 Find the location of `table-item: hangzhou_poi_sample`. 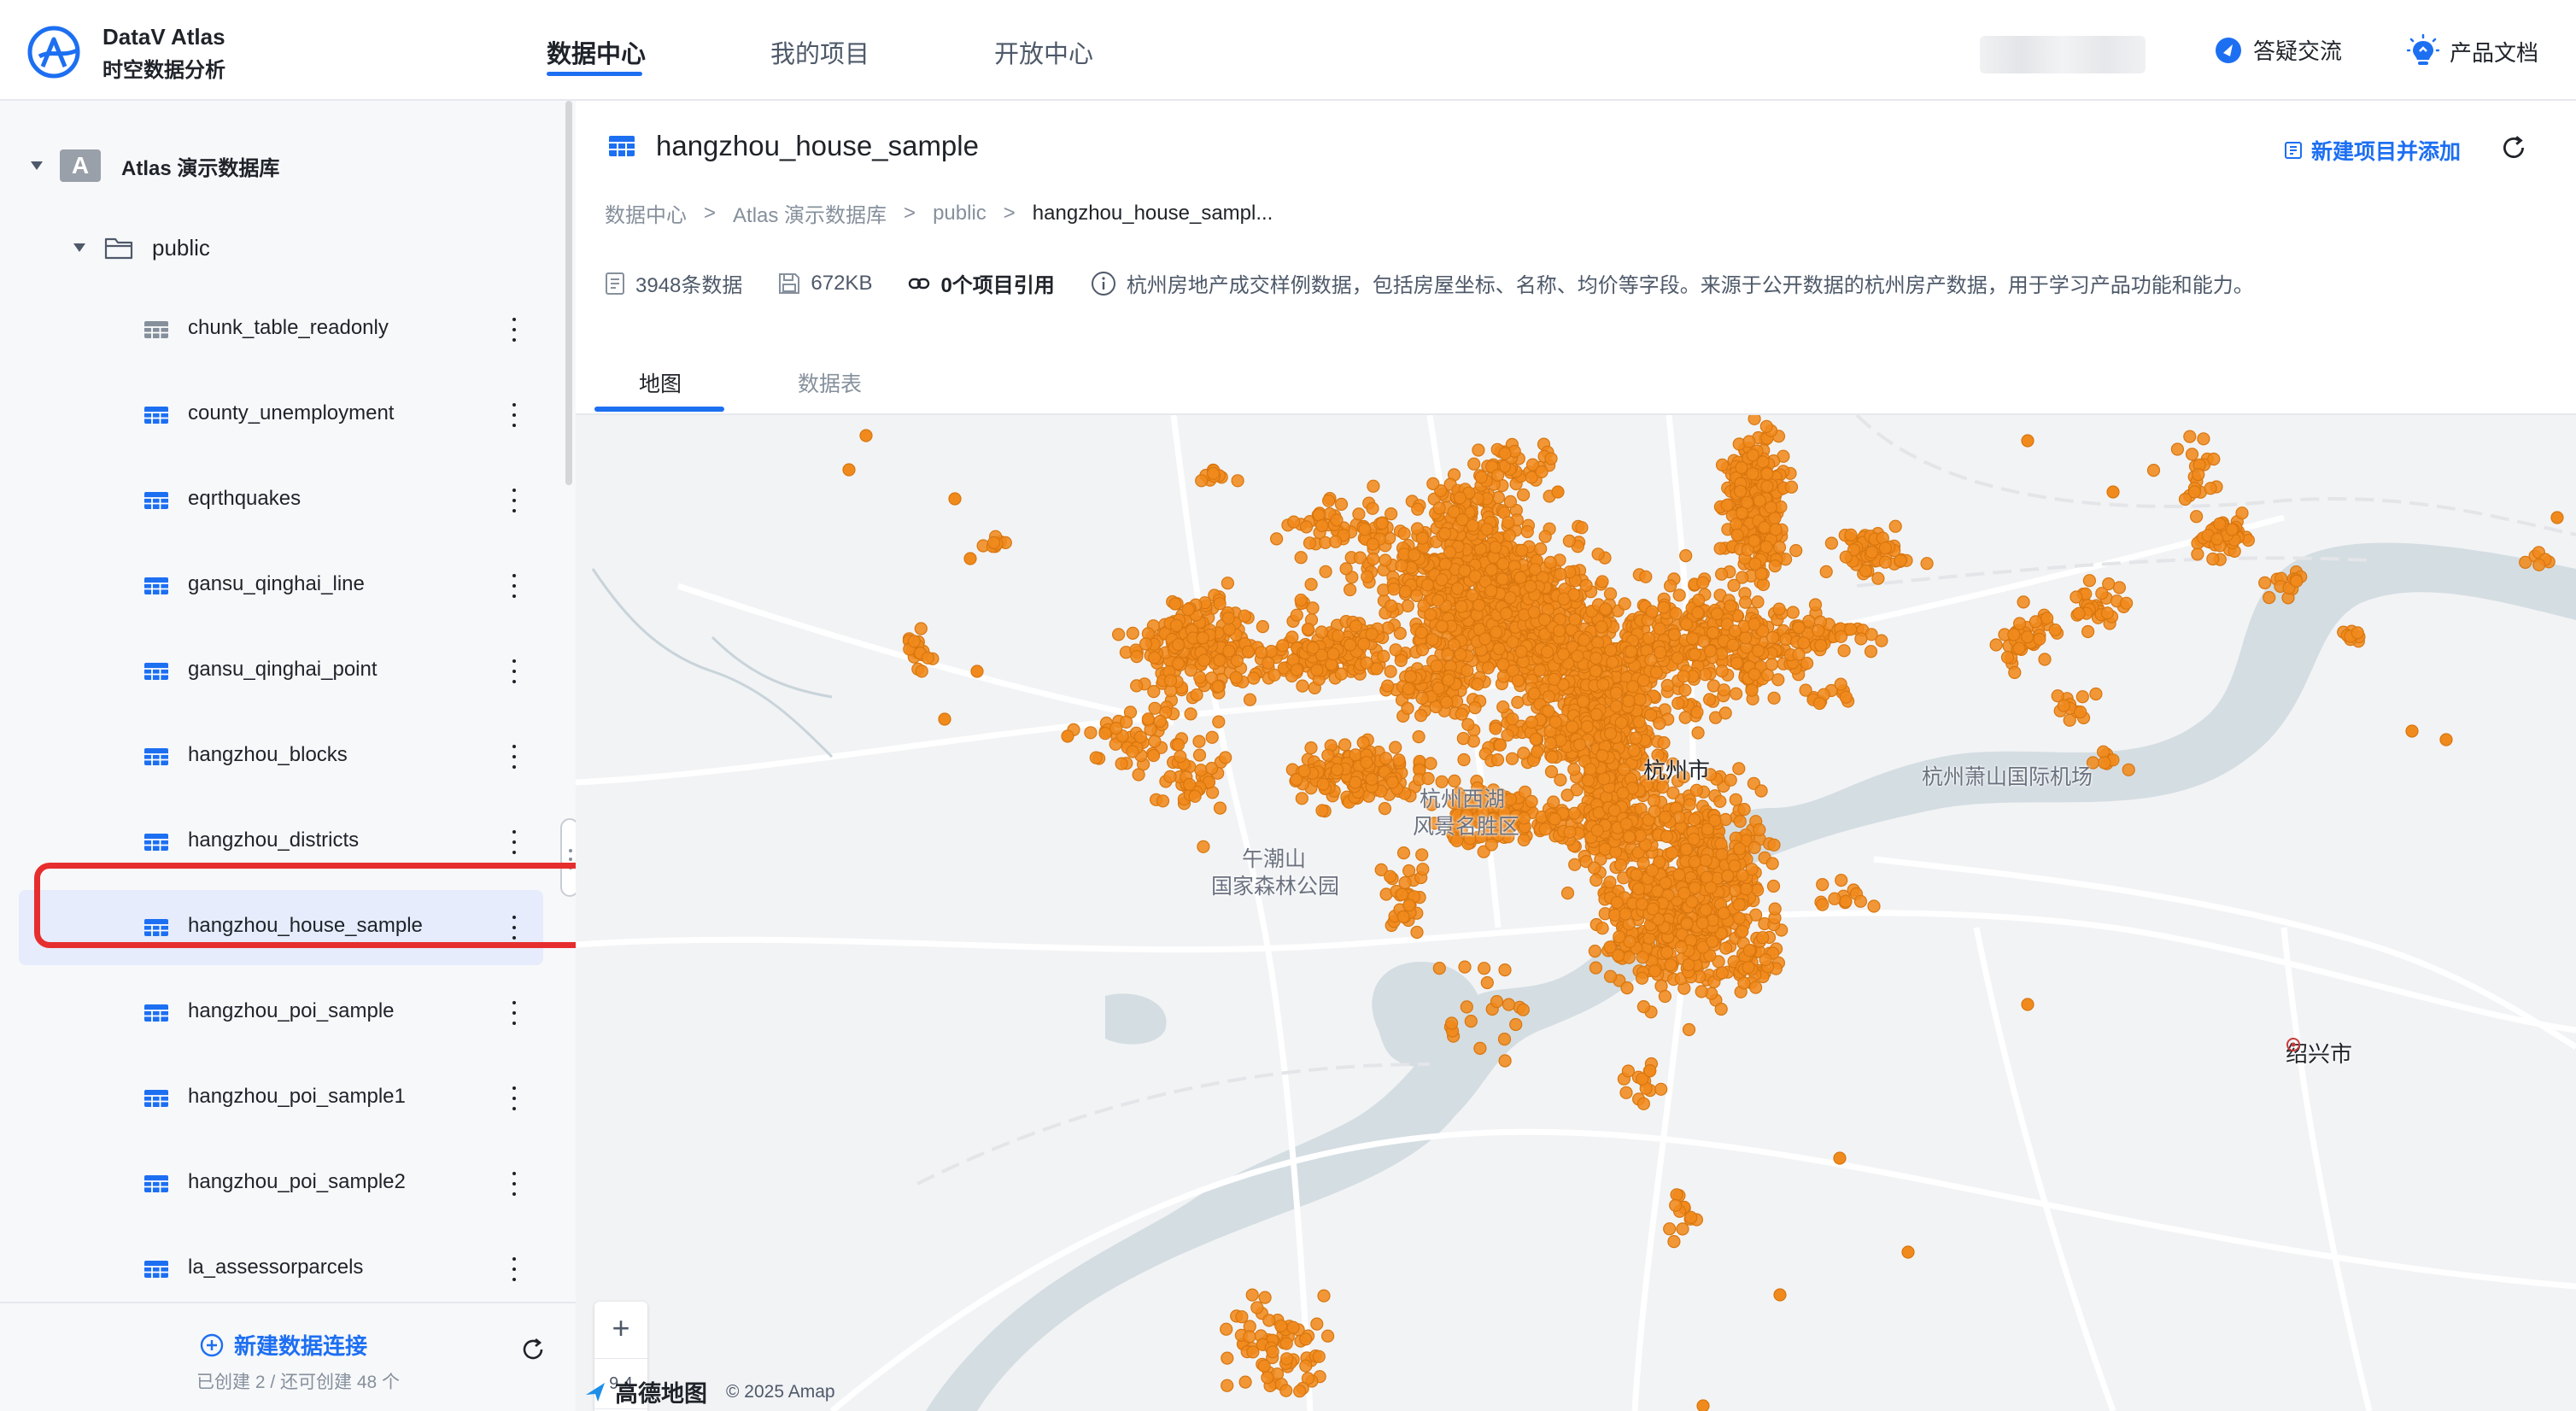

table-item: hangzhou_poi_sample is located at coordinates (288, 1013).